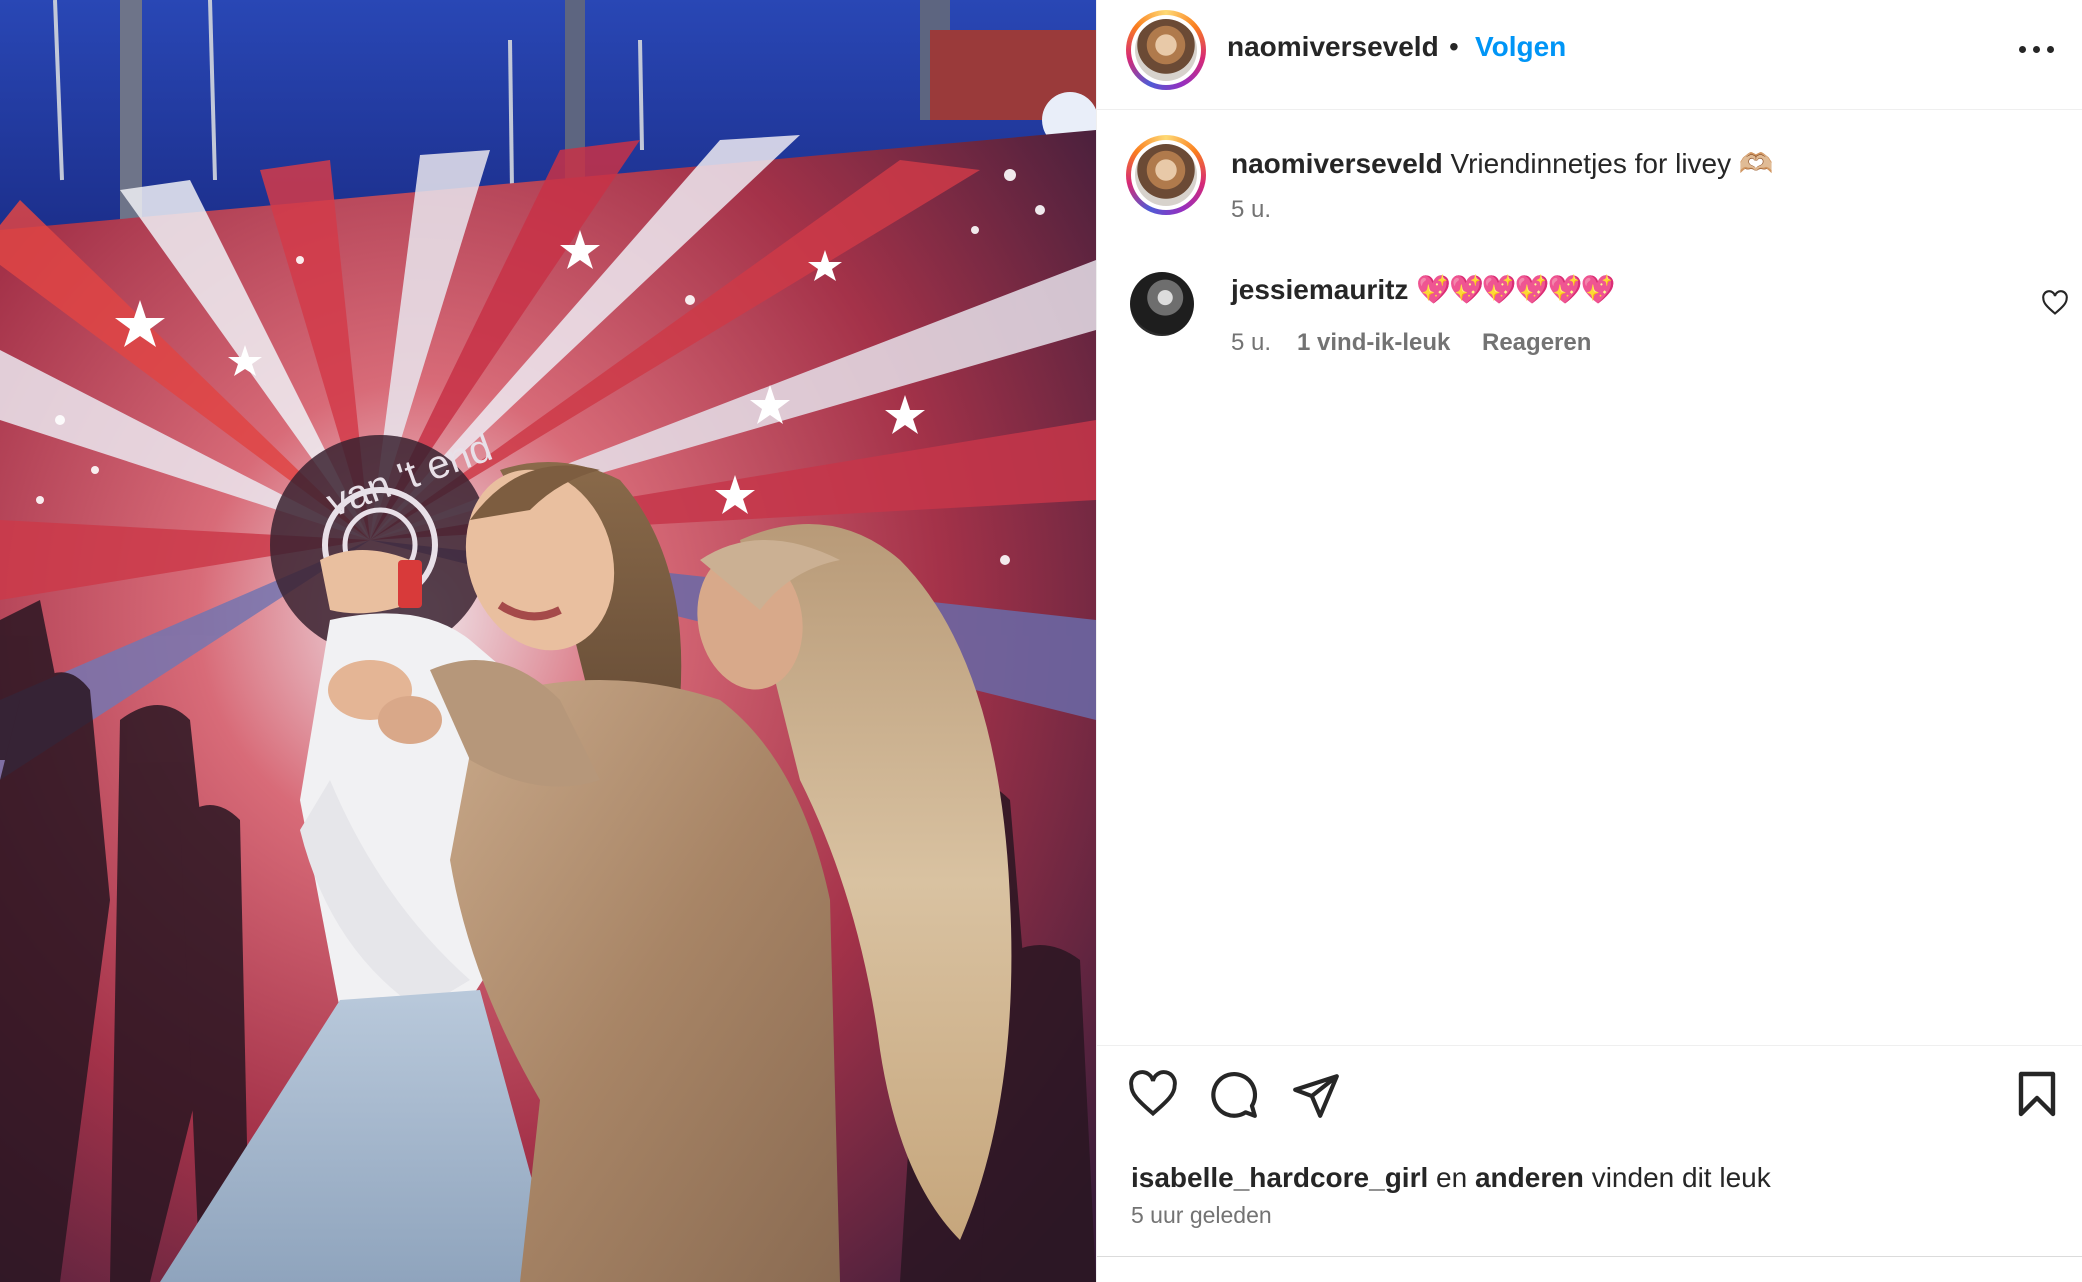 The height and width of the screenshot is (1282, 2082). I want to click on like-heart-icon, so click(1155, 1098).